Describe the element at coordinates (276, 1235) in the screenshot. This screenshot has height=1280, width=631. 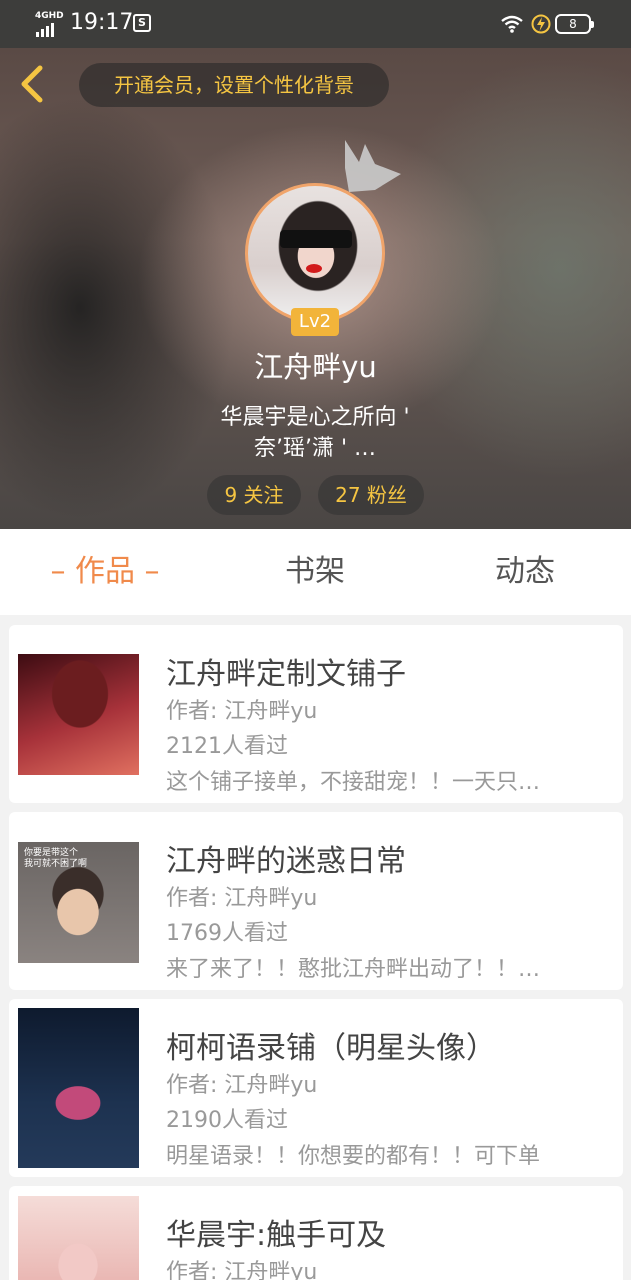
I see `work-title: 华晨宇:触手可及` at that location.